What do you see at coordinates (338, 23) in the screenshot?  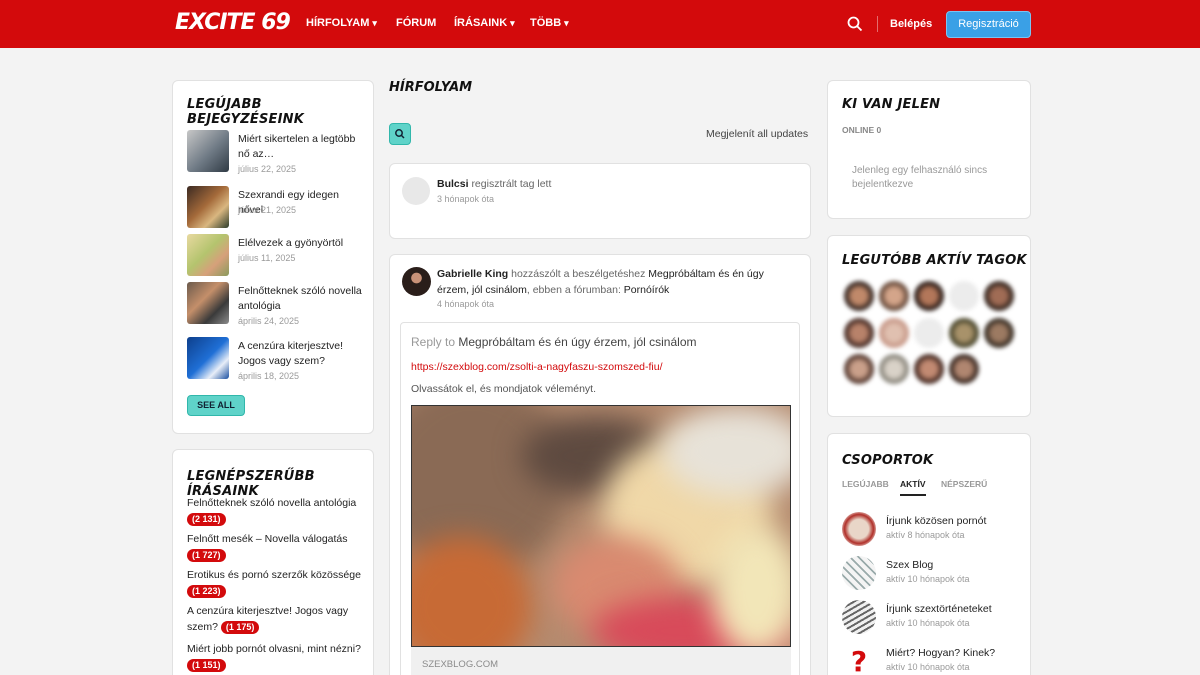 I see `nav-label: HÍRFOLYAM` at bounding box center [338, 23].